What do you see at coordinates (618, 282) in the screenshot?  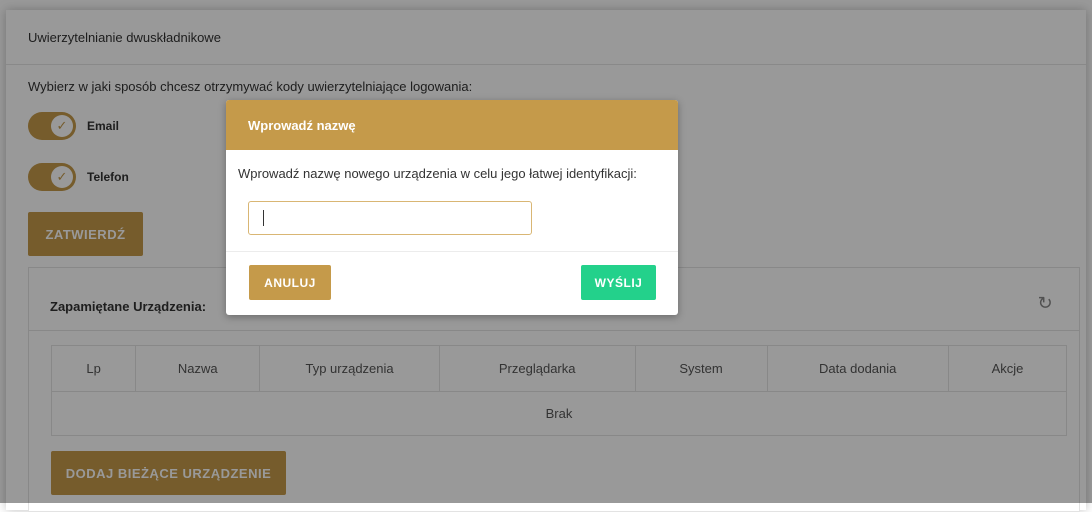 I see `send-button: WYŚLIJ` at bounding box center [618, 282].